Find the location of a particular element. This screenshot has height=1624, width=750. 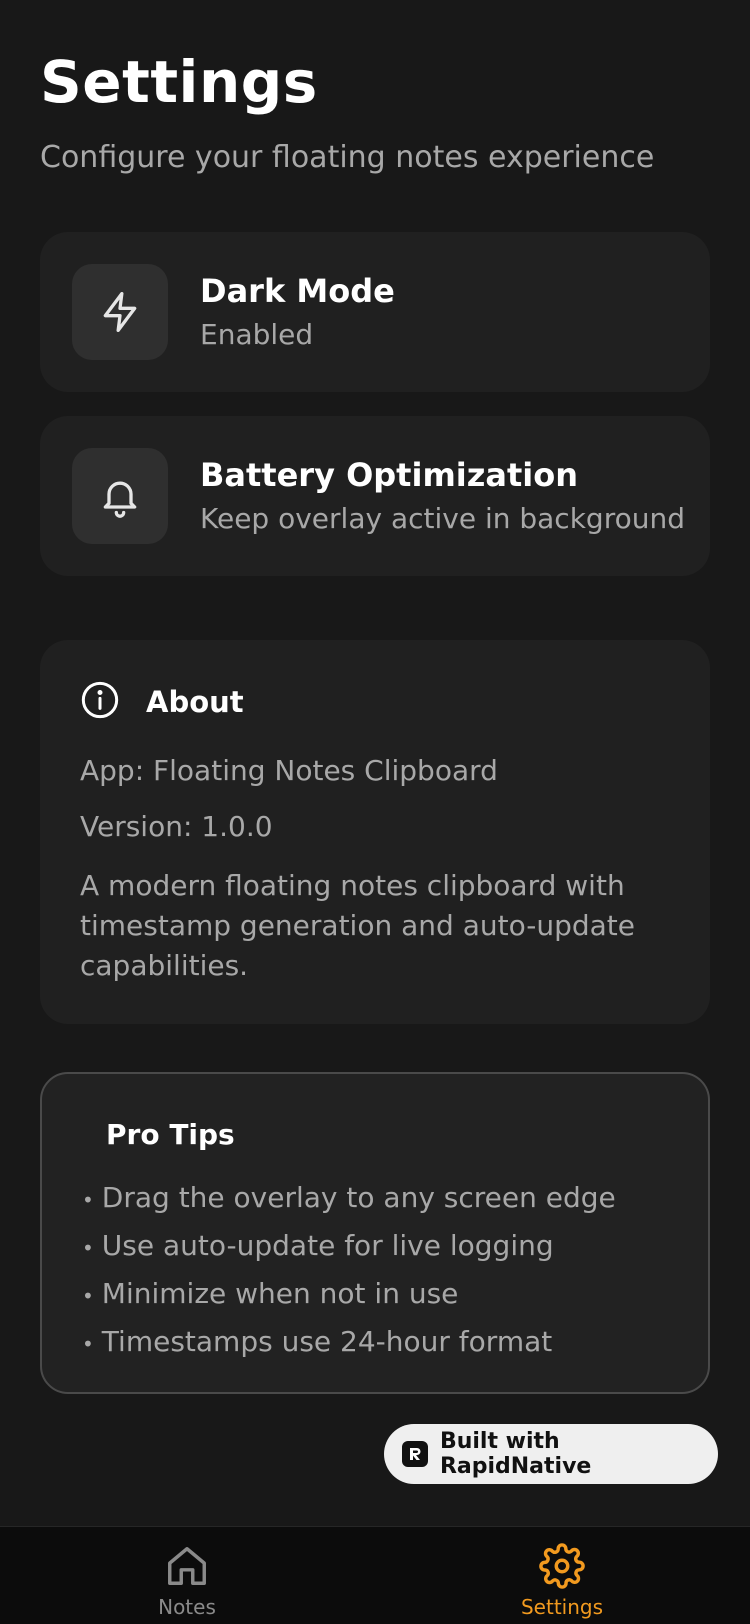

built-with-rapidnative-button: Built with RapidNative is located at coordinates (551, 1454).